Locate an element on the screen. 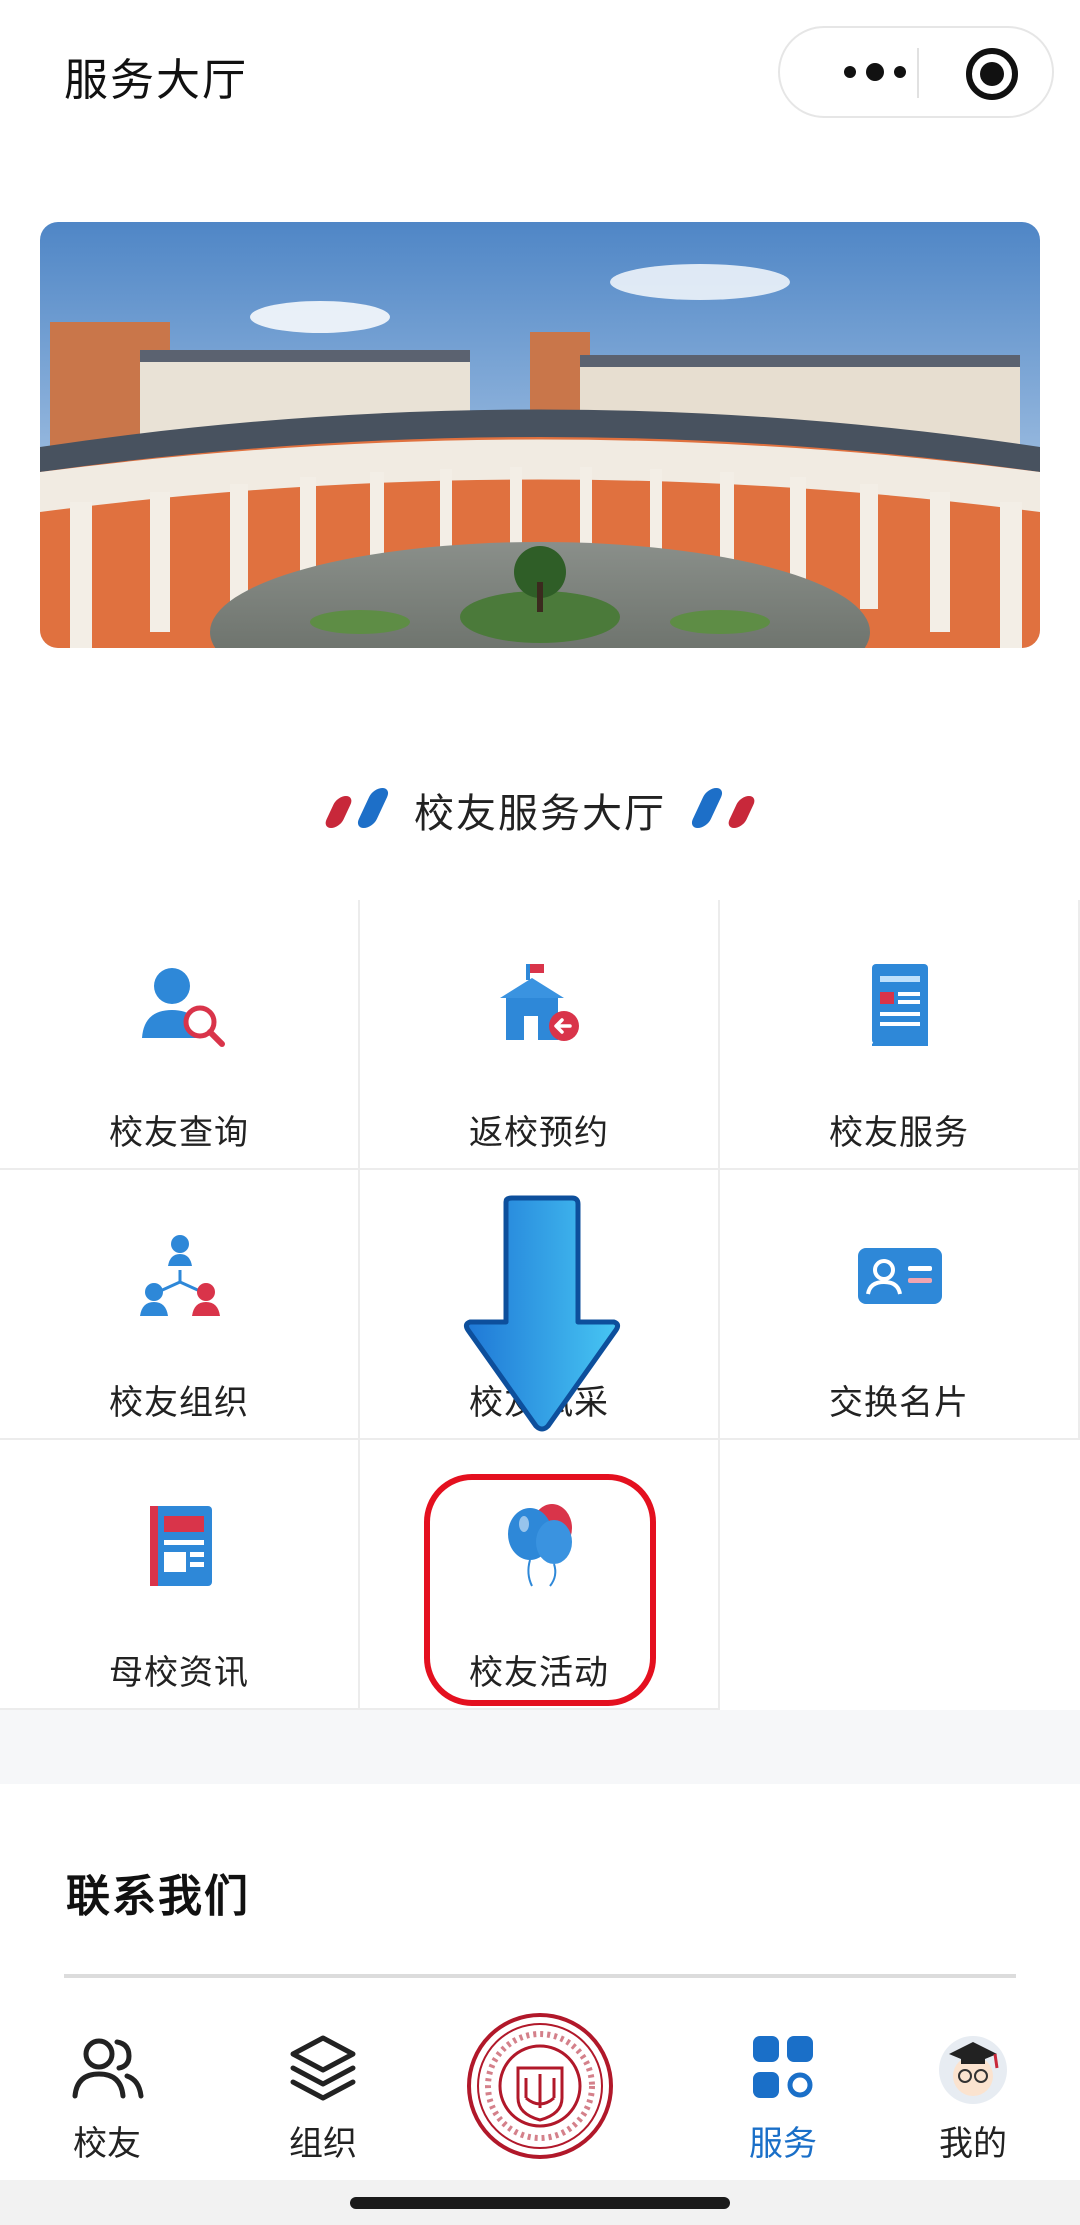 This screenshot has height=2225, width=1080. grid-item-label: 校友查询 is located at coordinates (179, 1133).